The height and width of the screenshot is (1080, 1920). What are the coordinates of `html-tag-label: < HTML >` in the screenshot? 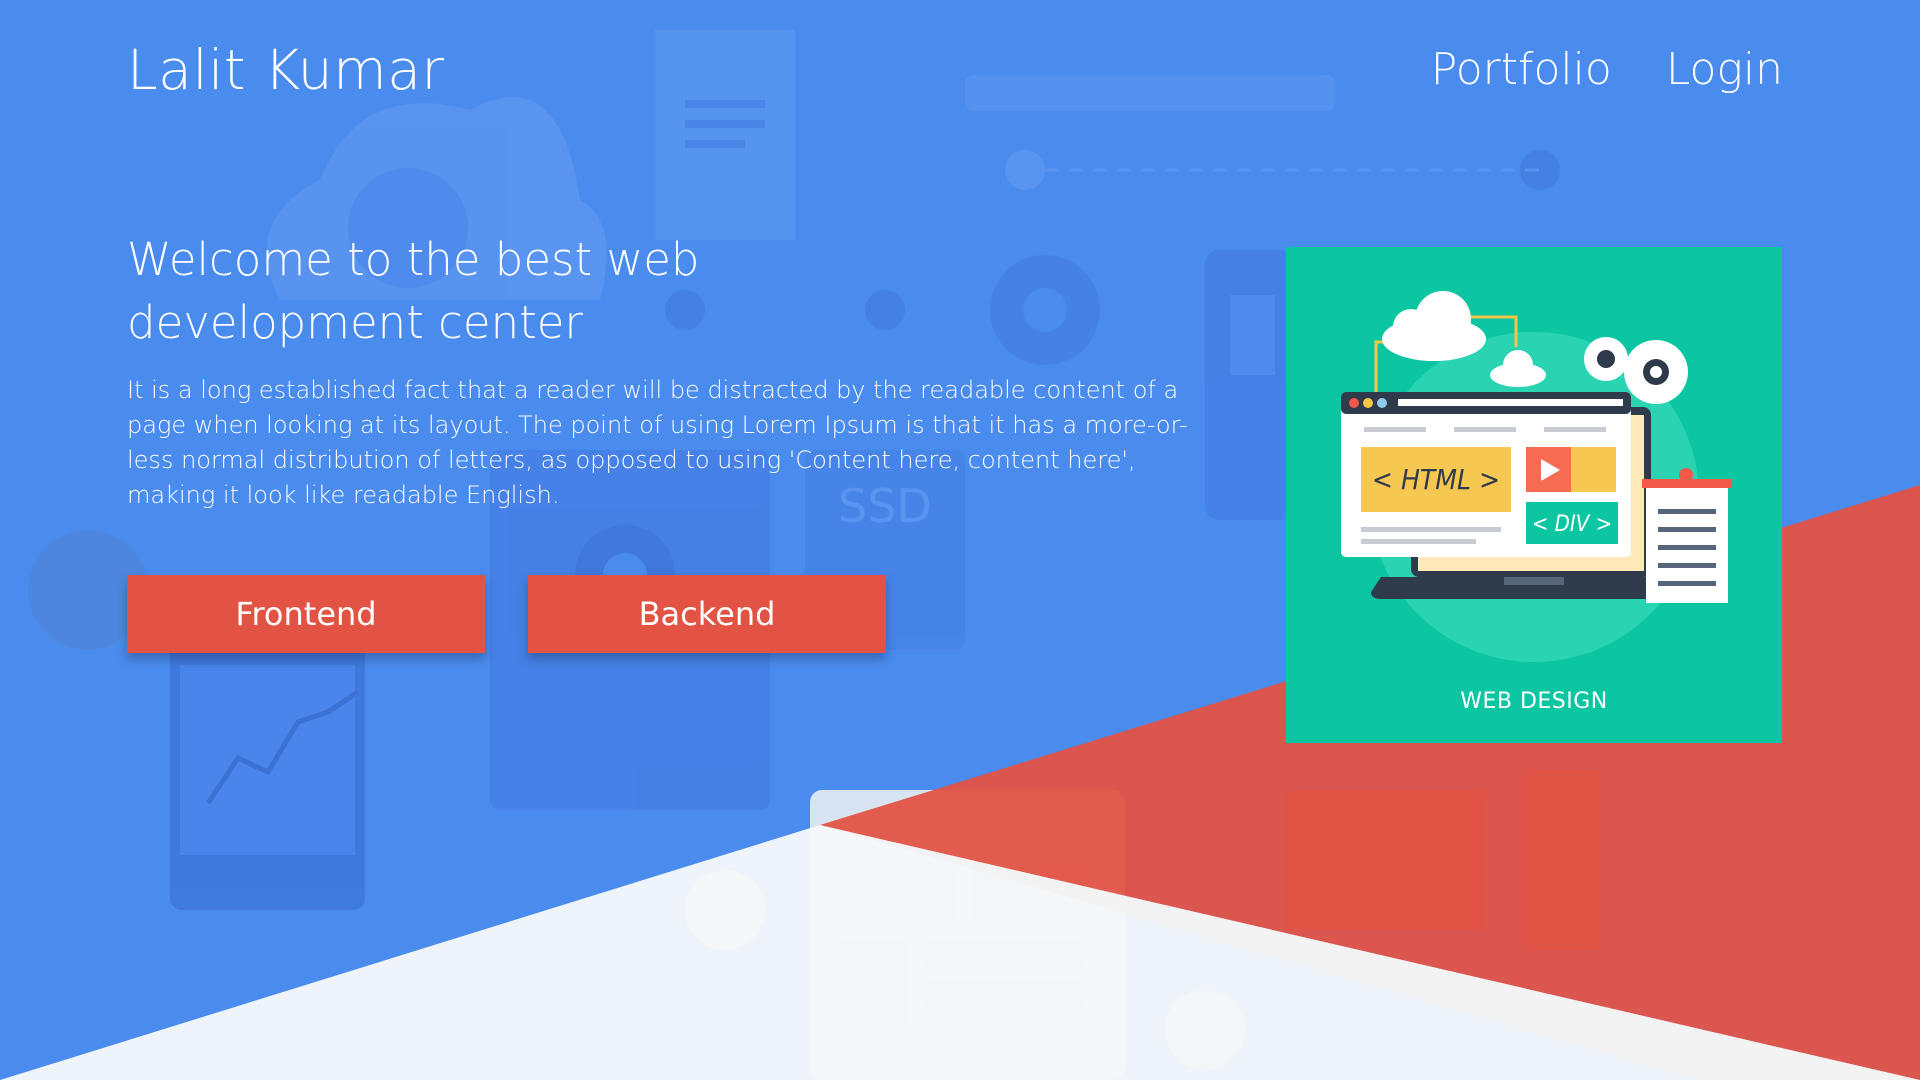 It's located at (1436, 479).